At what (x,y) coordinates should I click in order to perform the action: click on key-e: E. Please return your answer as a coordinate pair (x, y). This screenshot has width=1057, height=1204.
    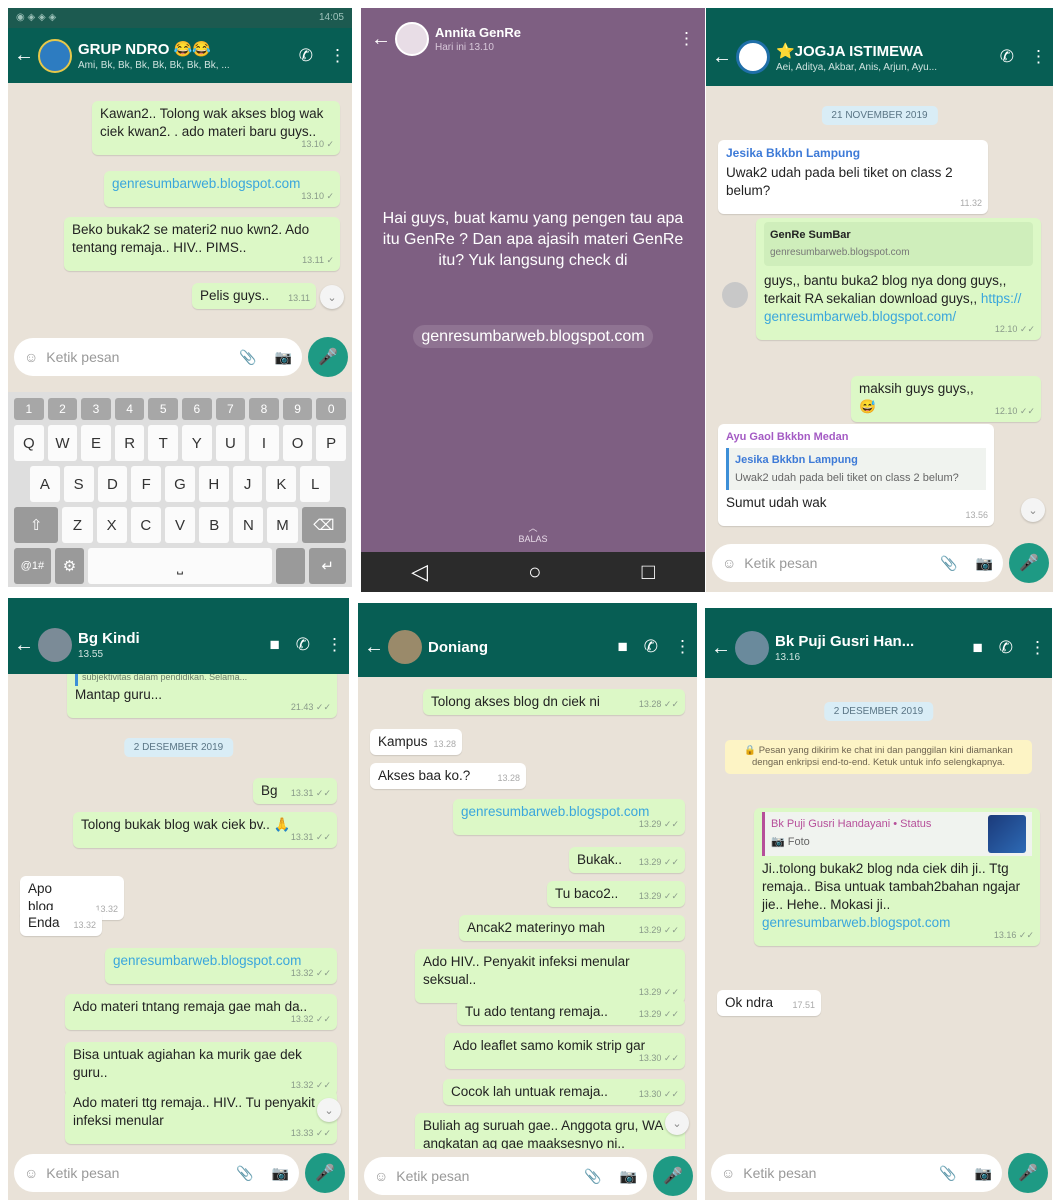
    Looking at the image, I should click on (96, 443).